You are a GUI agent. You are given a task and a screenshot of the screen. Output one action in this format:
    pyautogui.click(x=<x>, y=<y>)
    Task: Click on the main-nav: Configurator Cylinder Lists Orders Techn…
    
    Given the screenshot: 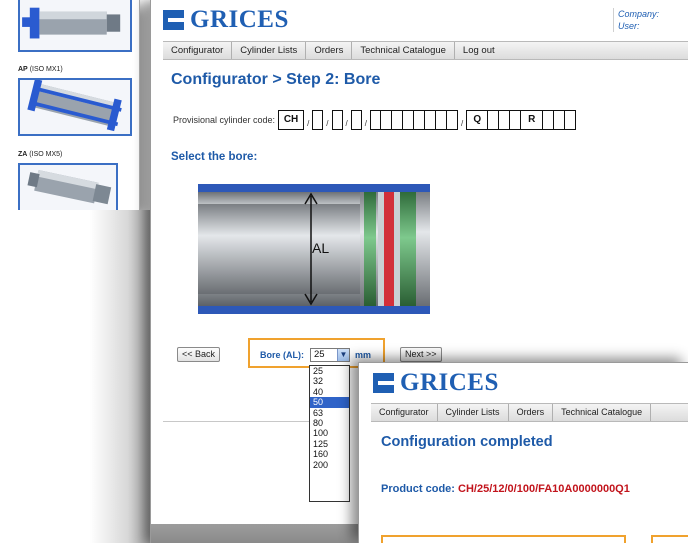 What is the action you would take?
    pyautogui.click(x=425, y=50)
    